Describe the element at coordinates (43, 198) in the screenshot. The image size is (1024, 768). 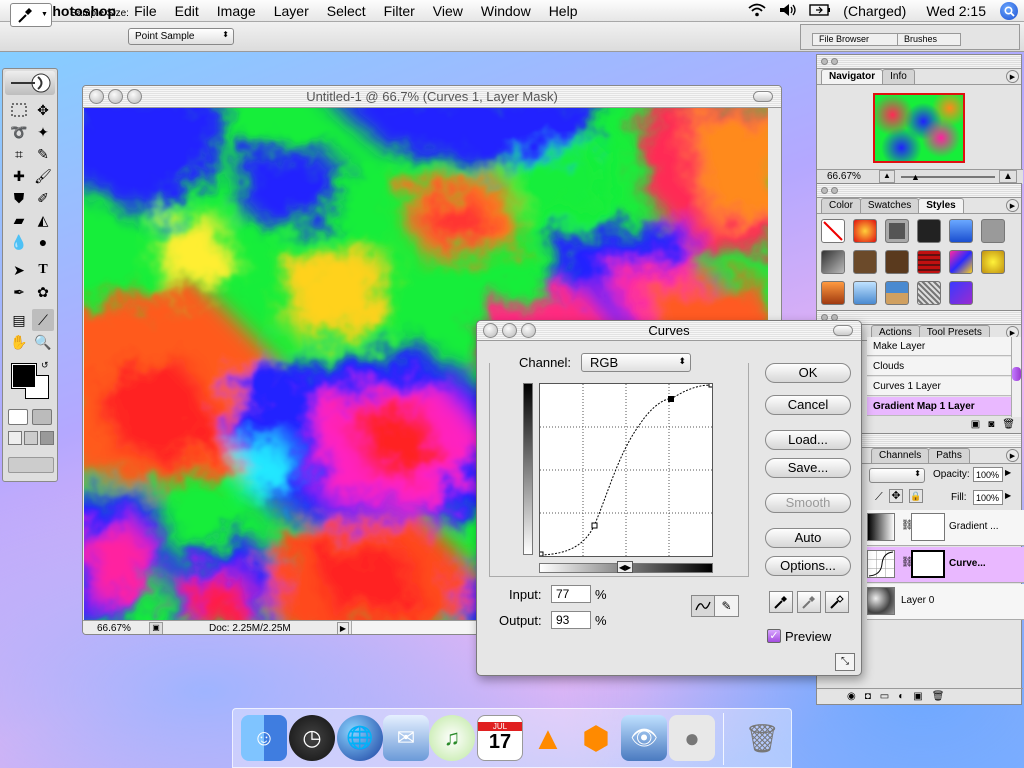
I see `history-brush-icon: ✐` at that location.